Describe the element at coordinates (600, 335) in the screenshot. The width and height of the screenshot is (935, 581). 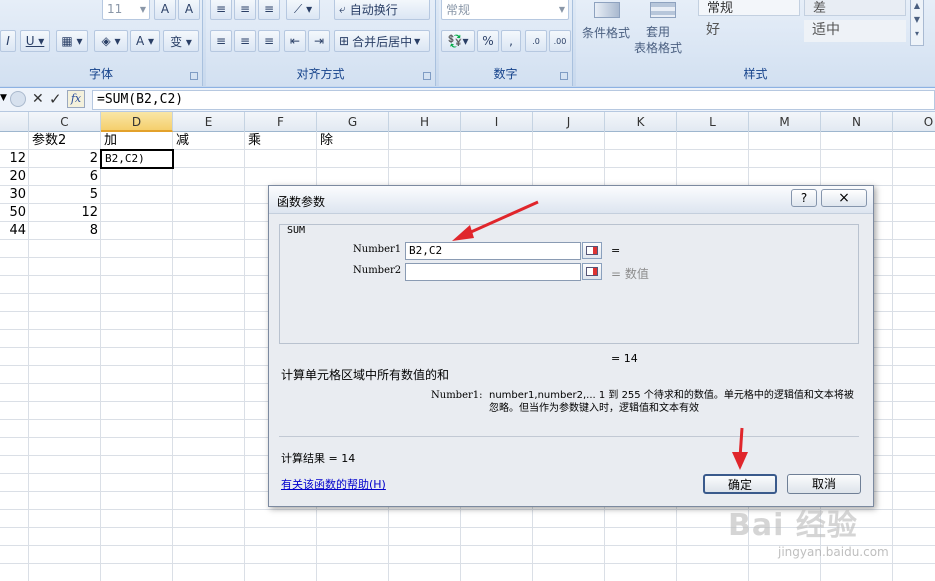
I see `annotation-arrows` at that location.